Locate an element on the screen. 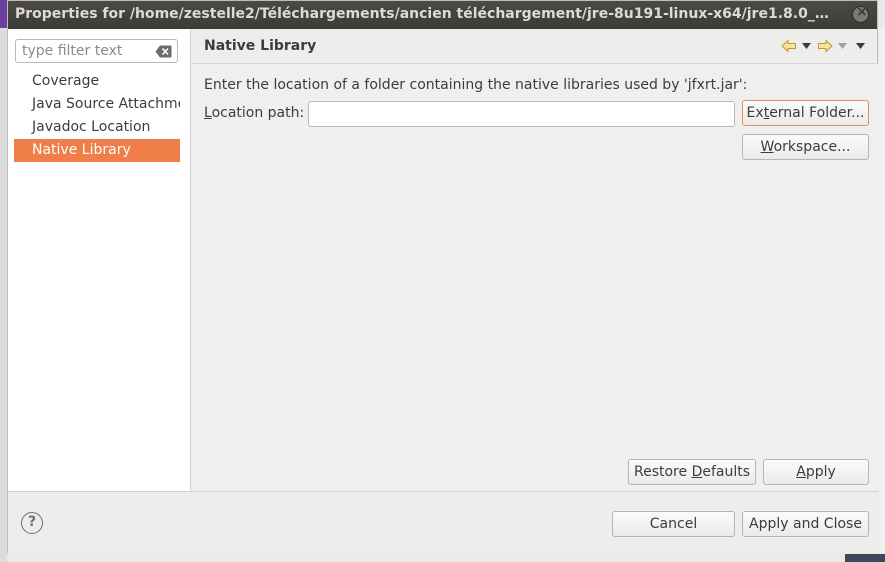 The width and height of the screenshot is (885, 562). button-label: Restore is located at coordinates (662, 472).